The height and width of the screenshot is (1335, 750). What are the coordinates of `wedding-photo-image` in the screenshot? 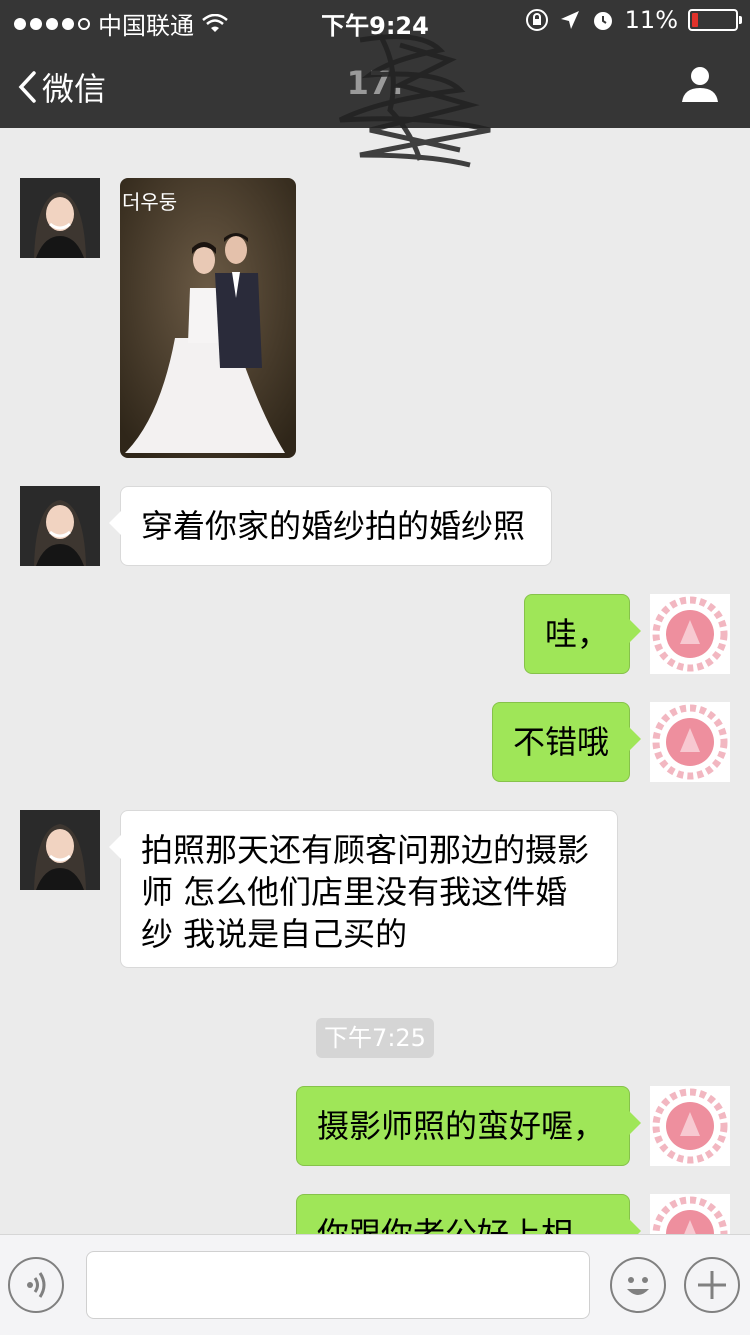 It's located at (208, 318).